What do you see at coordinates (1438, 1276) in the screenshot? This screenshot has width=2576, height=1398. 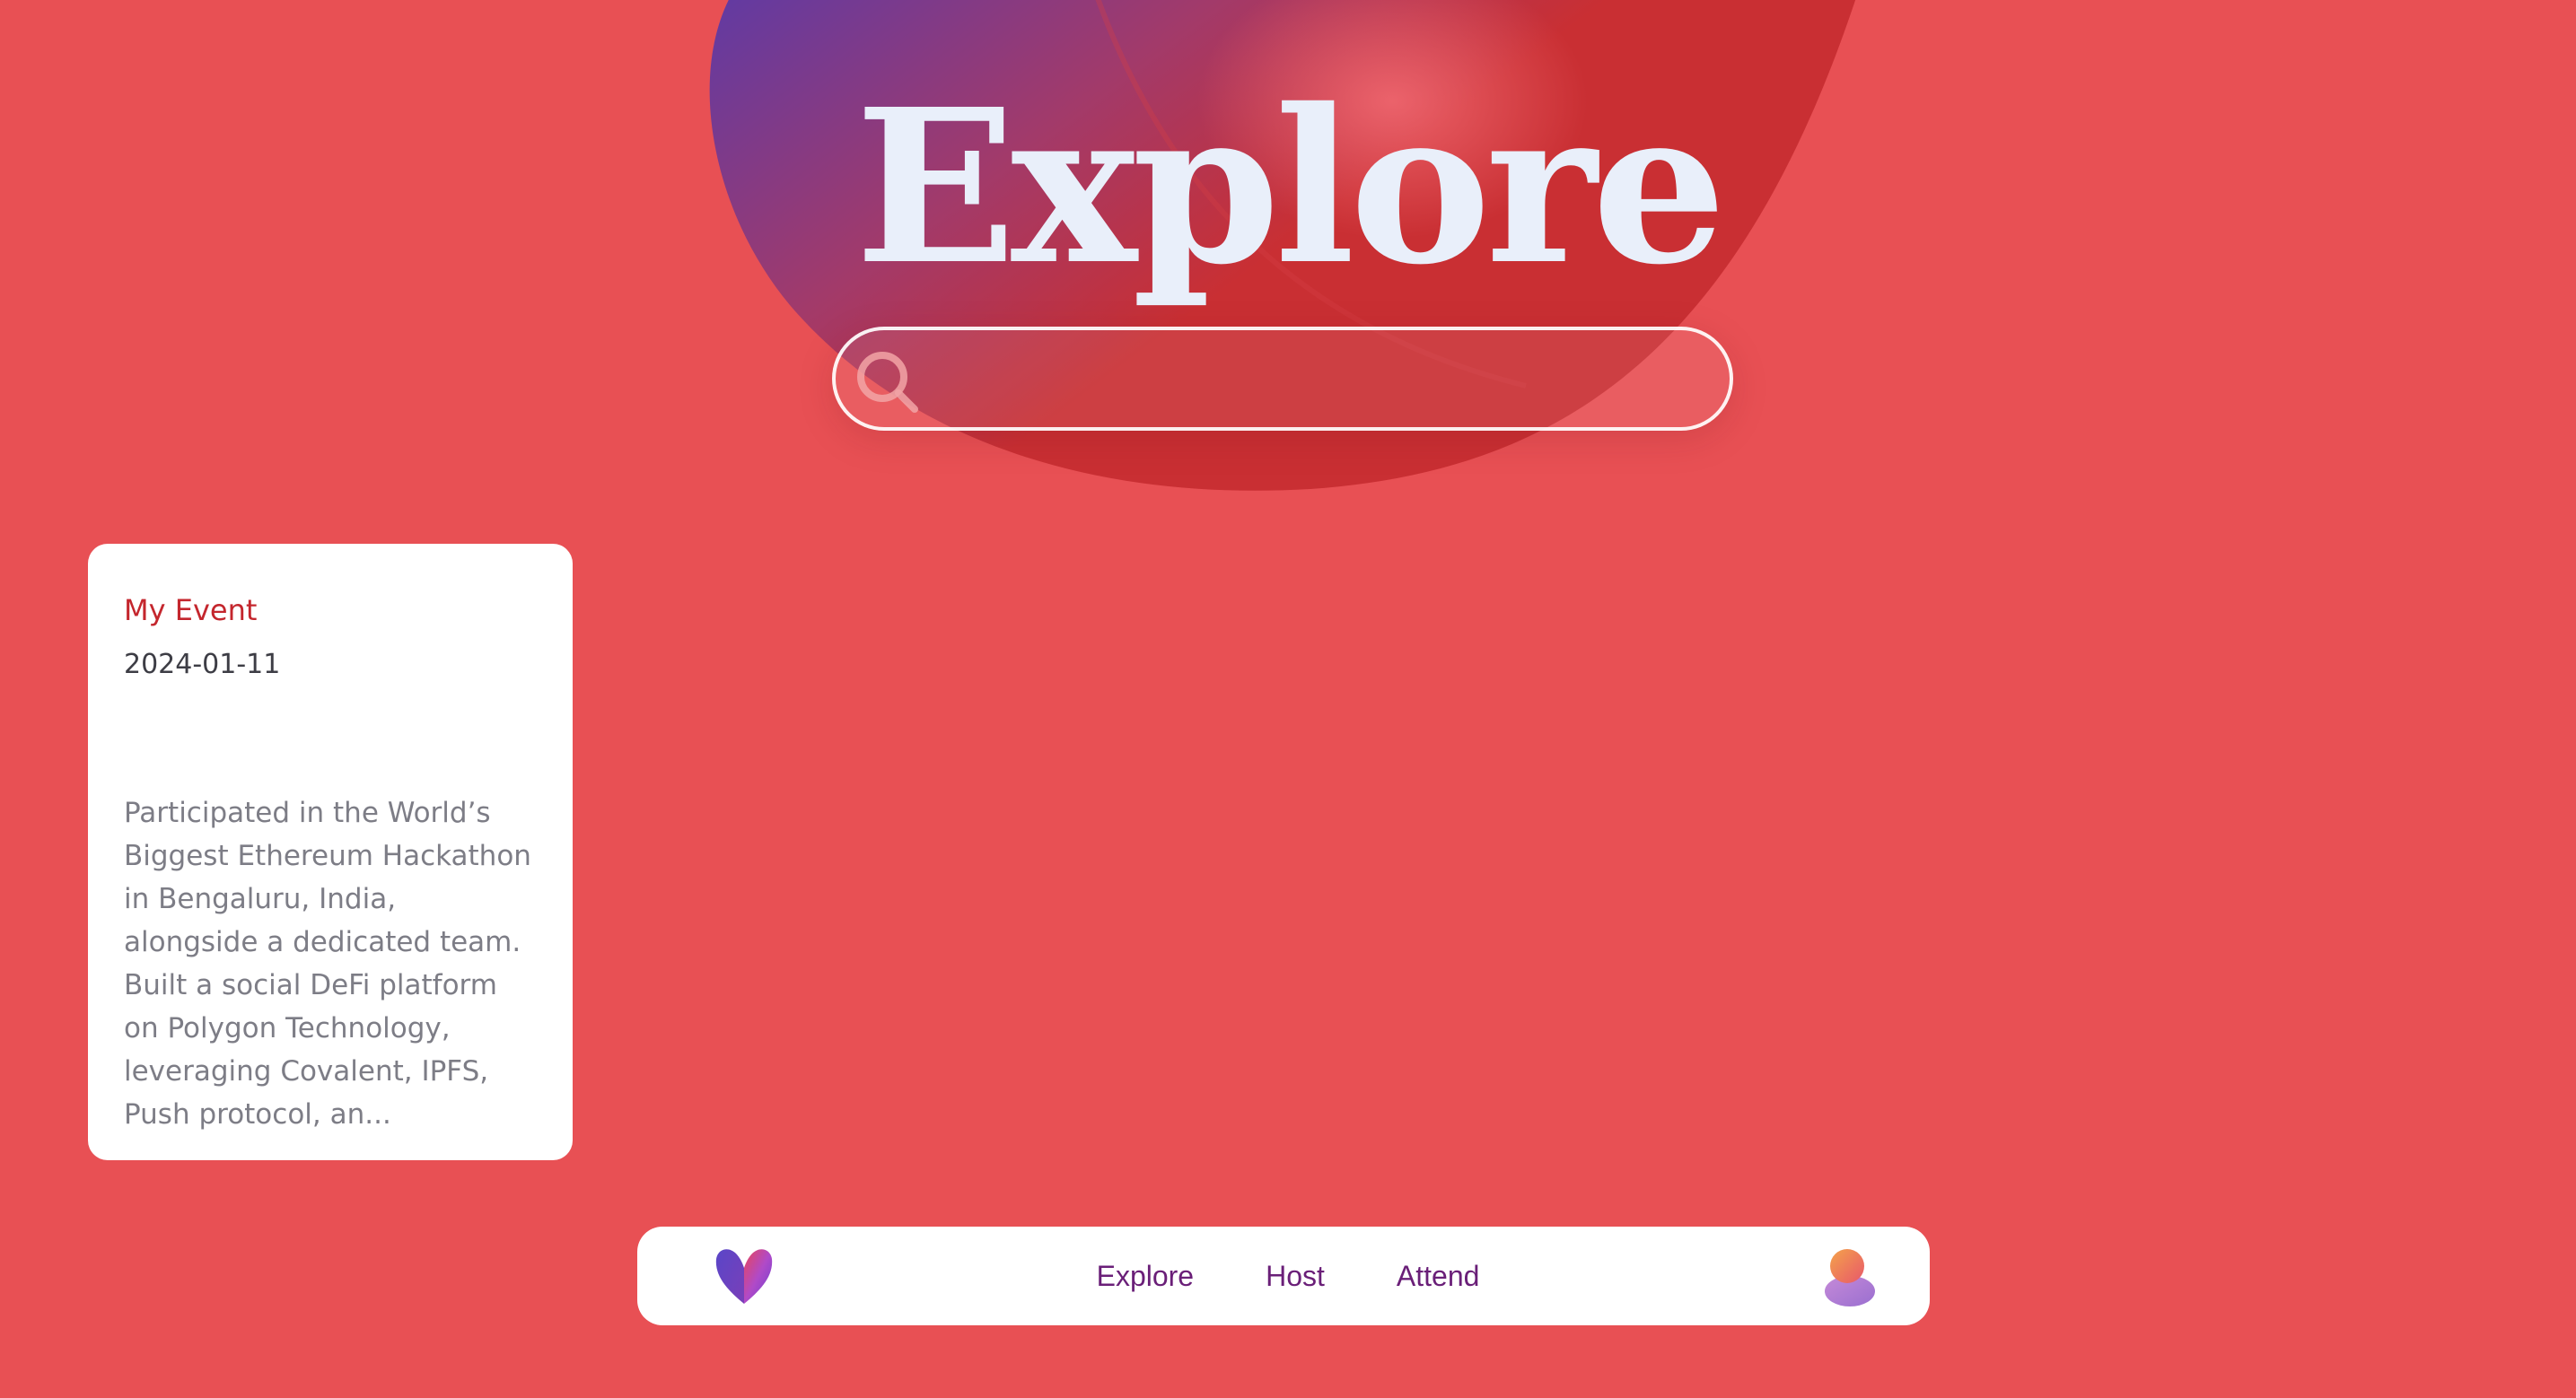 I see `nav-attend: Attend` at bounding box center [1438, 1276].